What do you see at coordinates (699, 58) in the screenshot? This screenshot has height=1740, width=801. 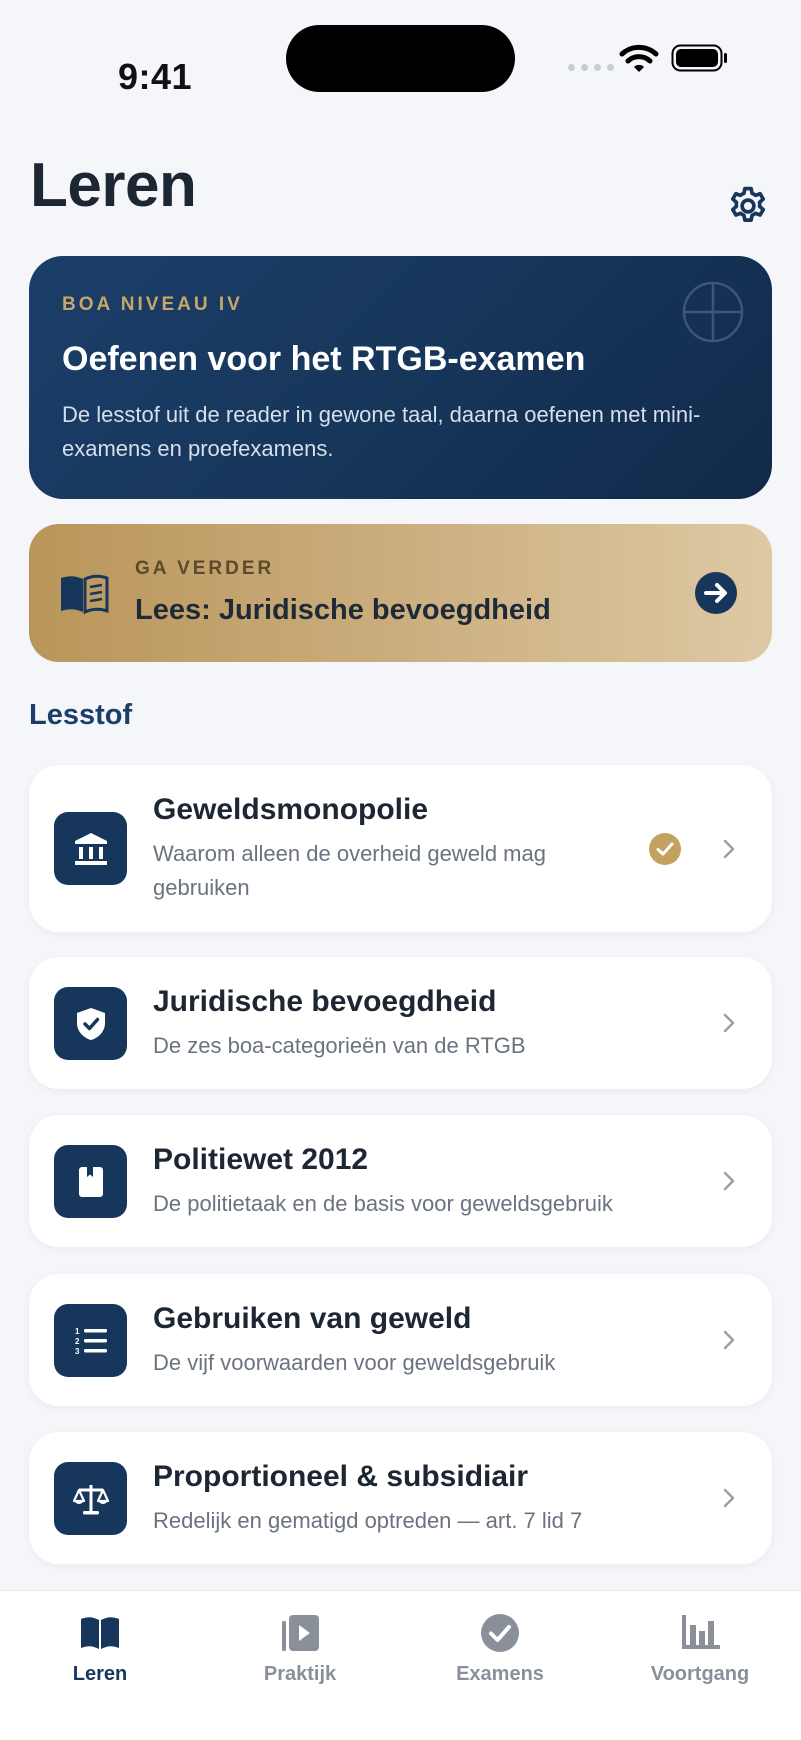 I see `battery-icon` at bounding box center [699, 58].